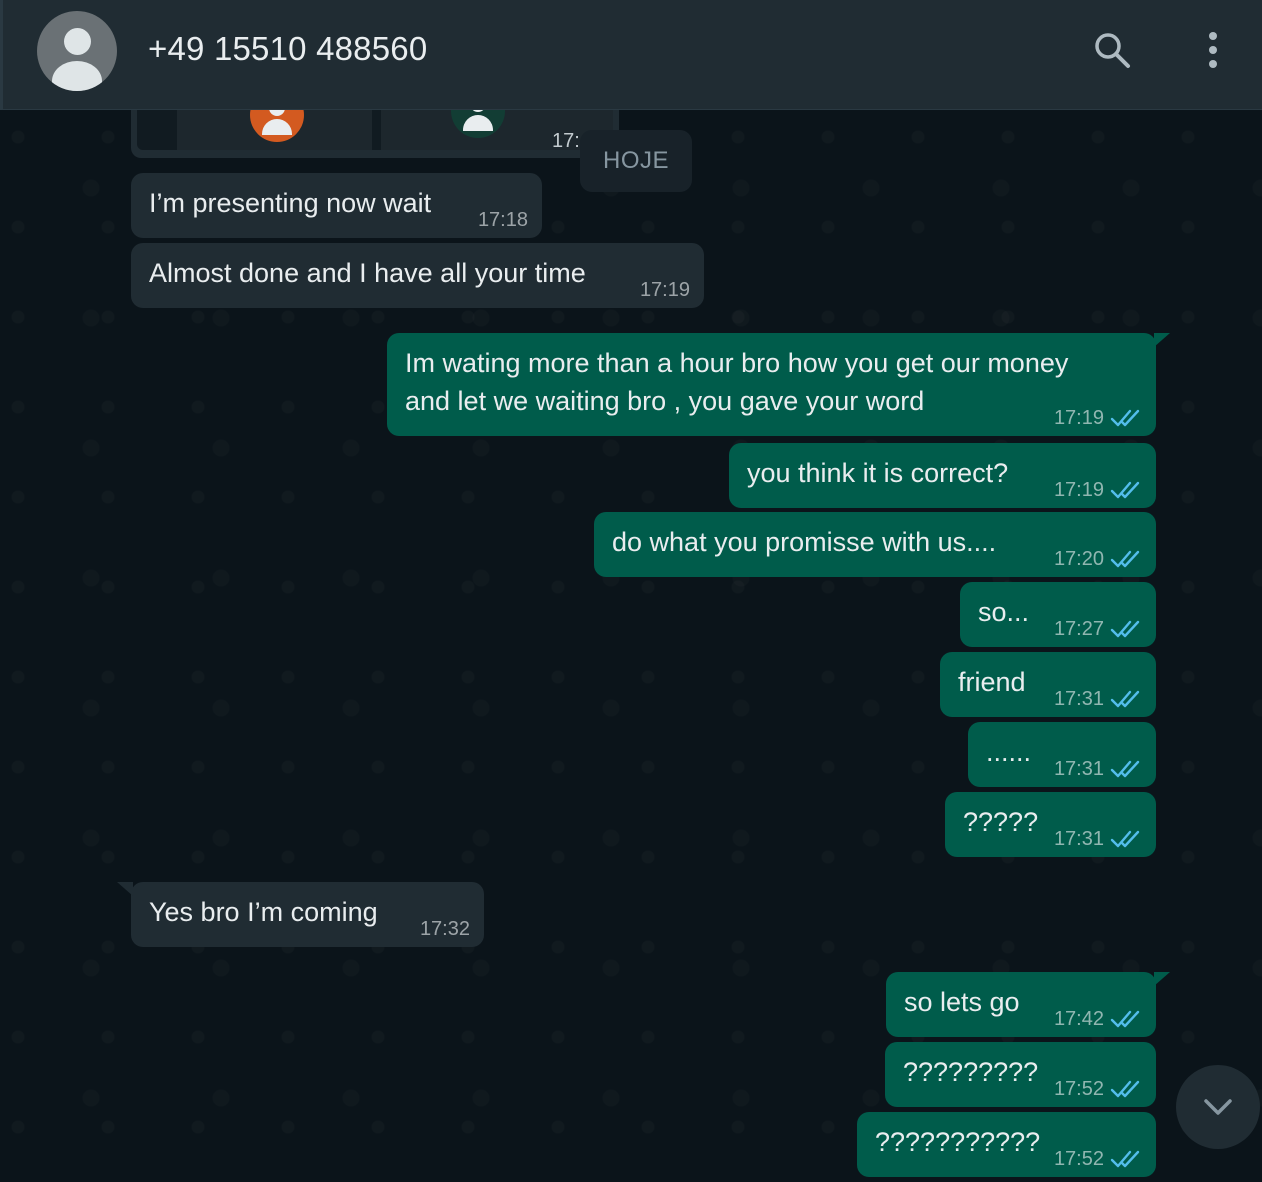 Image resolution: width=1262 pixels, height=1182 pixels. Describe the element at coordinates (1028, 1004) in the screenshot. I see `outgoing-message: so lets go 17:42` at that location.